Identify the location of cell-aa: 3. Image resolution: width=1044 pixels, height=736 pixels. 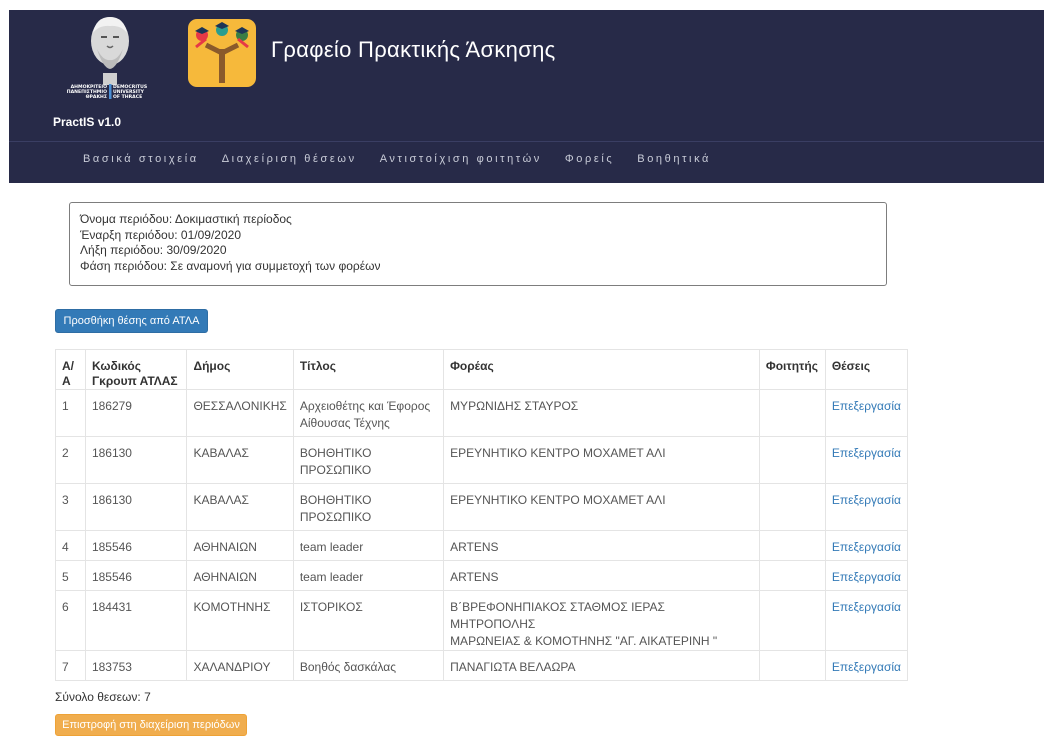
(70, 507).